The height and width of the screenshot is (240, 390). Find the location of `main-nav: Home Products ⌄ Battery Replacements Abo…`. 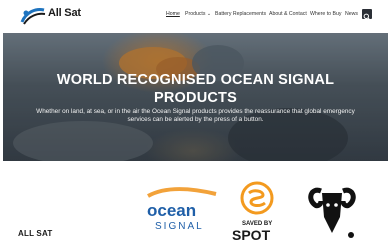

main-nav: Home Products ⌄ Battery Replacements Abo… is located at coordinates (195, 16).